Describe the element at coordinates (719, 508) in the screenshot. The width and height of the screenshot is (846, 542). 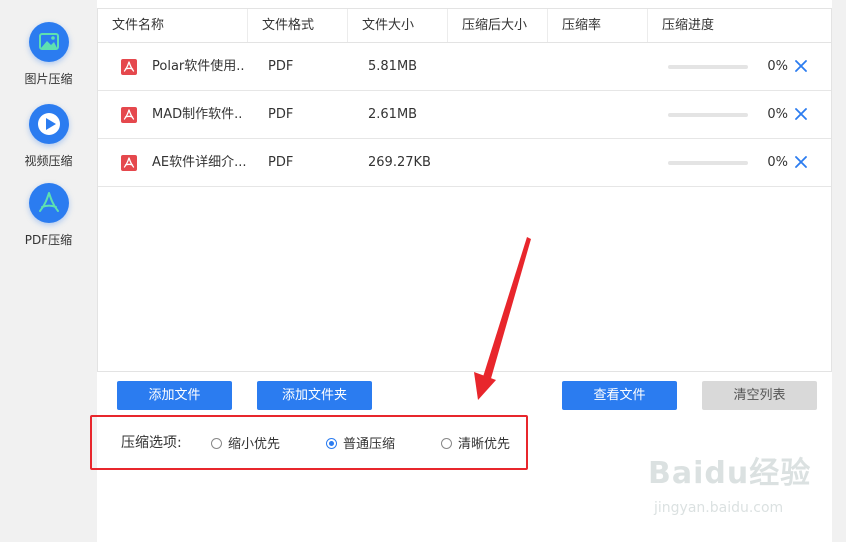
I see `watermark-url: jingyan.baidu.com` at that location.